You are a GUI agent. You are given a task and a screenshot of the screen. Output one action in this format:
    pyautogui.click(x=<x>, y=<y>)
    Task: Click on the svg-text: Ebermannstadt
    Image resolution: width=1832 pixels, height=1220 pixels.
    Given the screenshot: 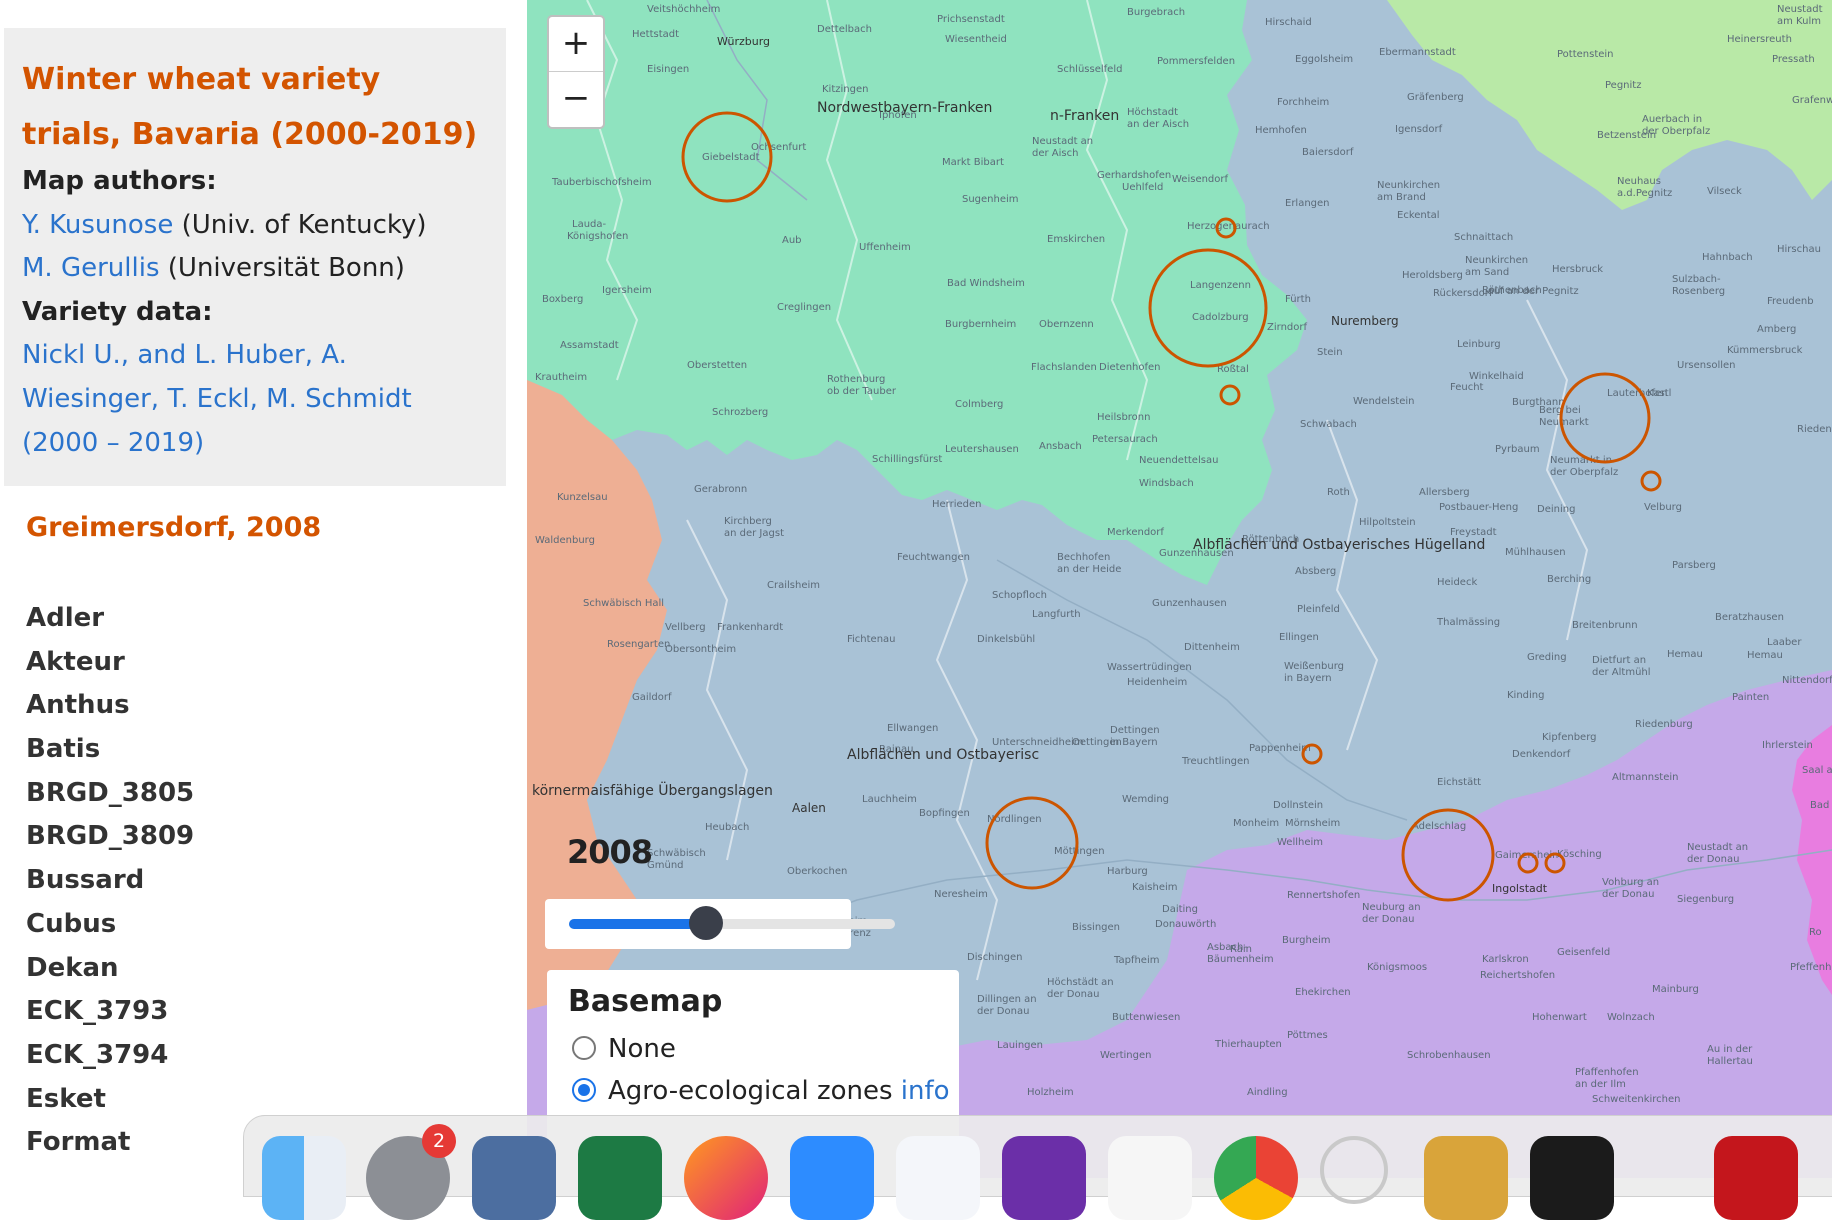 What is the action you would take?
    pyautogui.click(x=1417, y=52)
    